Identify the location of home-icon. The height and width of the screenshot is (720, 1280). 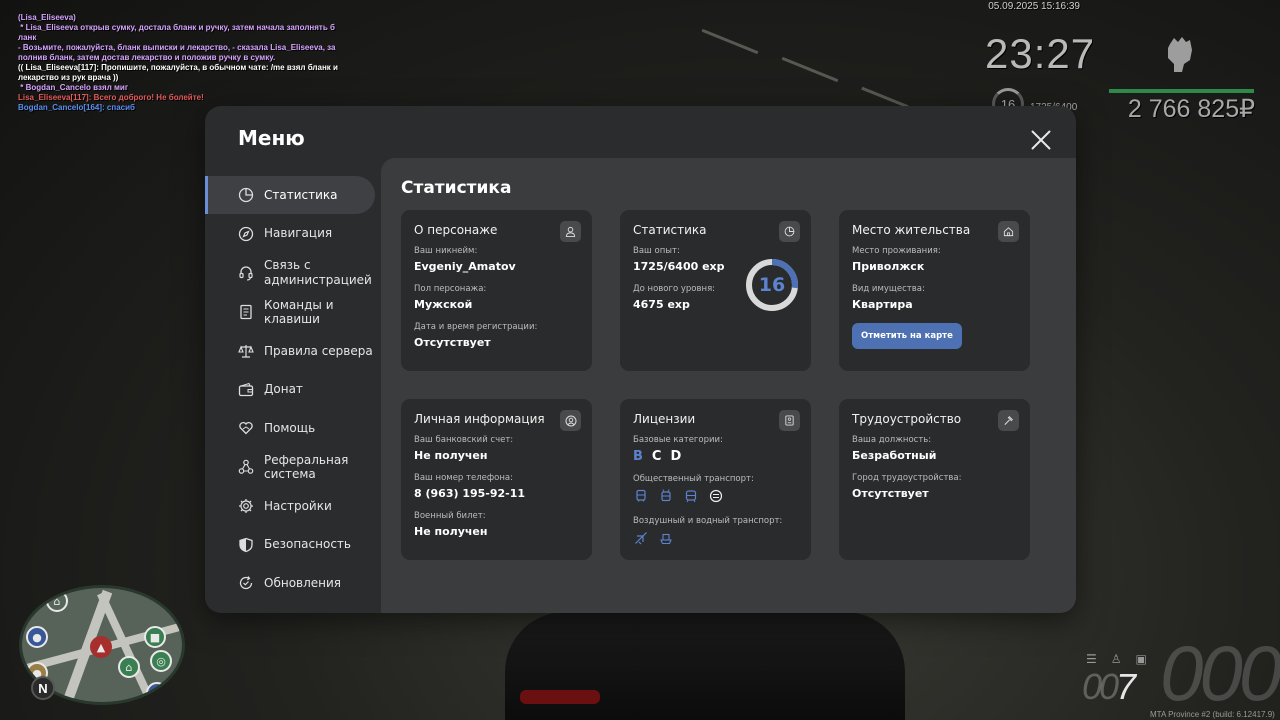
(1008, 231).